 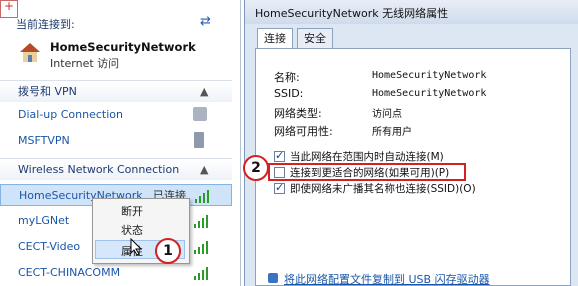 I want to click on better-network-checkbox, so click(x=279, y=172).